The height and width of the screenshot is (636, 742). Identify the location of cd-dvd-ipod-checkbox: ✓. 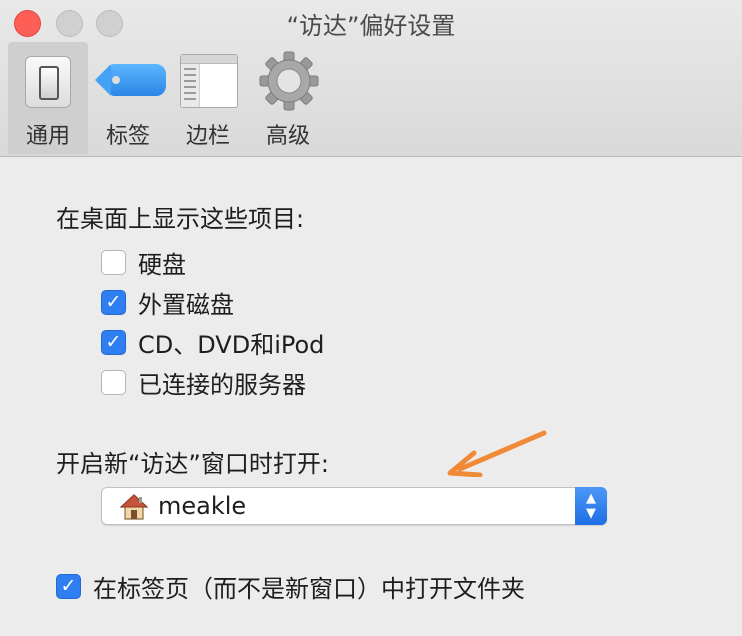
(113, 342).